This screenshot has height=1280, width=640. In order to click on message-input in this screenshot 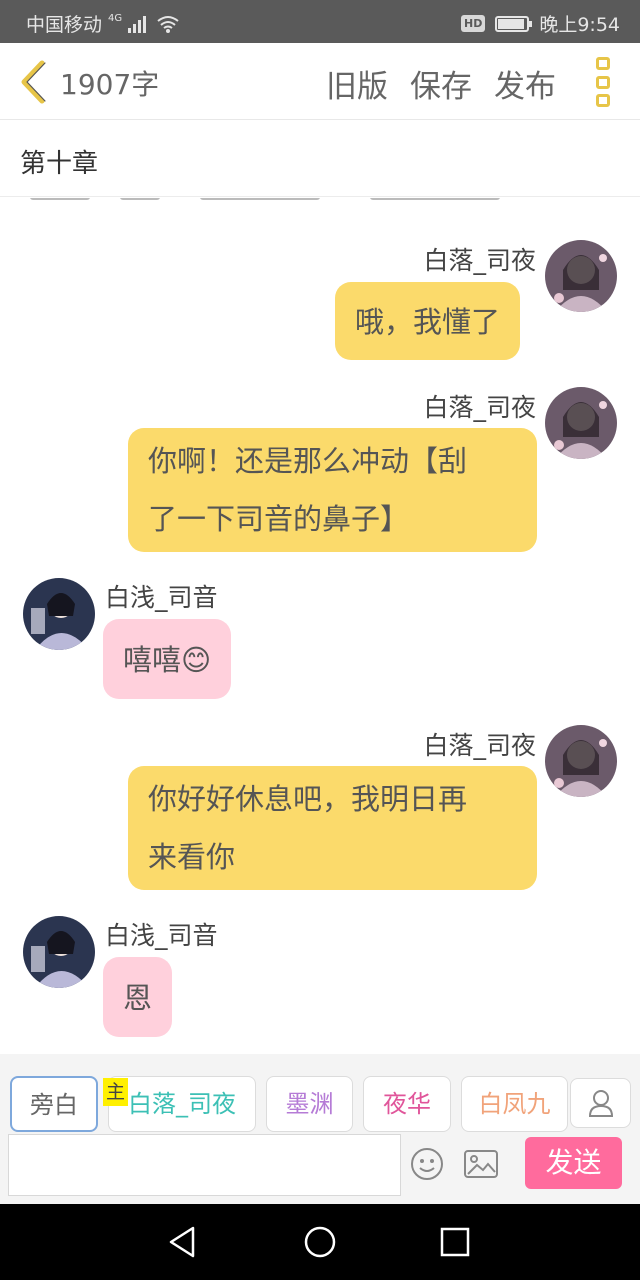, I will do `click(204, 1165)`.